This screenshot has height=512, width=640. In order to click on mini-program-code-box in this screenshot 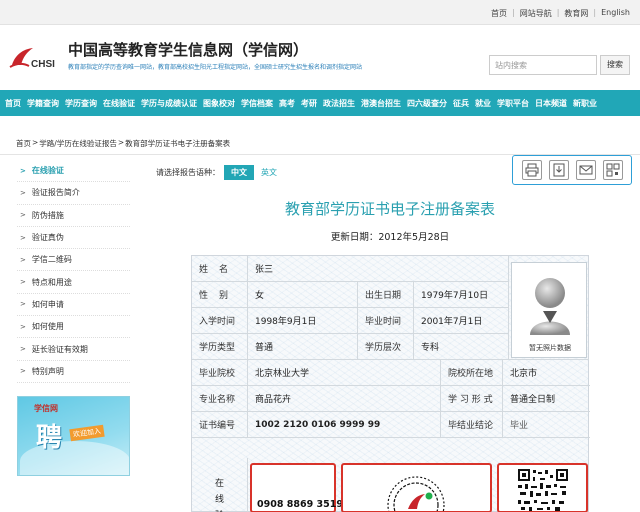, I will do `click(416, 487)`.